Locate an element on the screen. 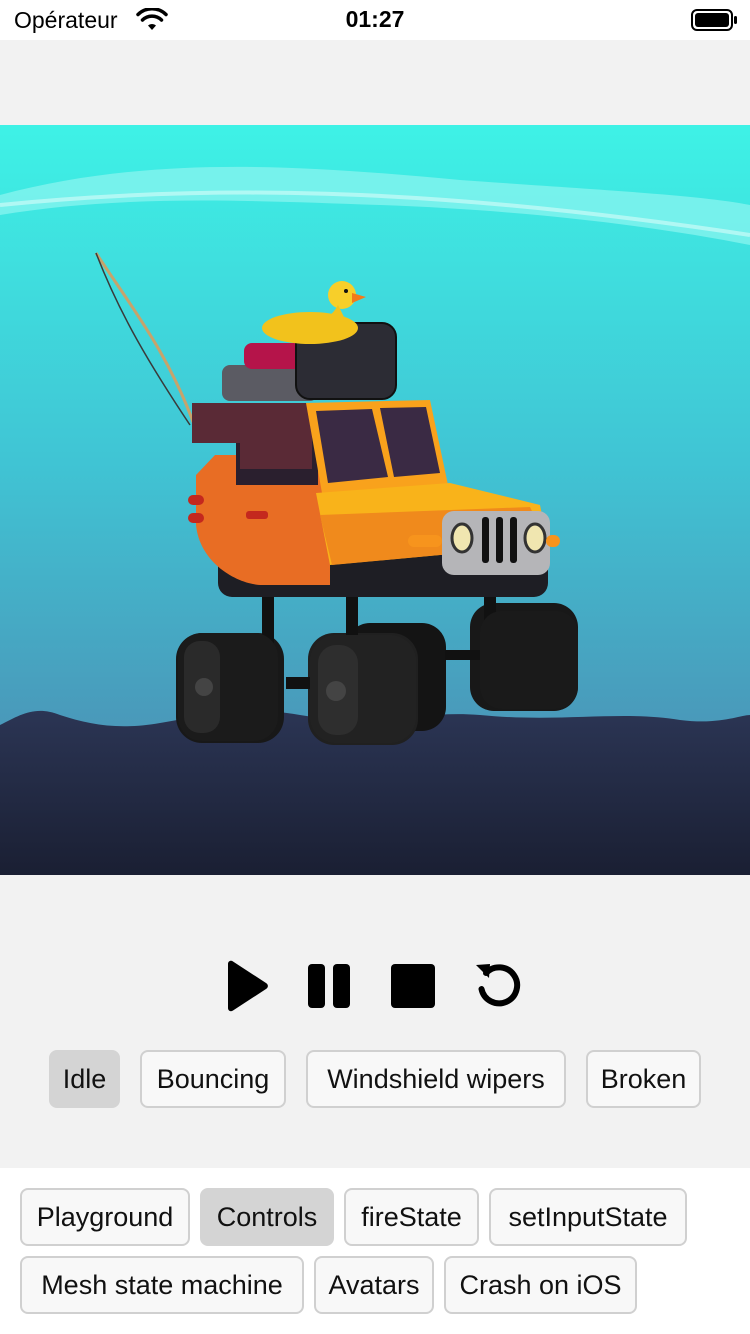  restart-icon is located at coordinates (498, 985).